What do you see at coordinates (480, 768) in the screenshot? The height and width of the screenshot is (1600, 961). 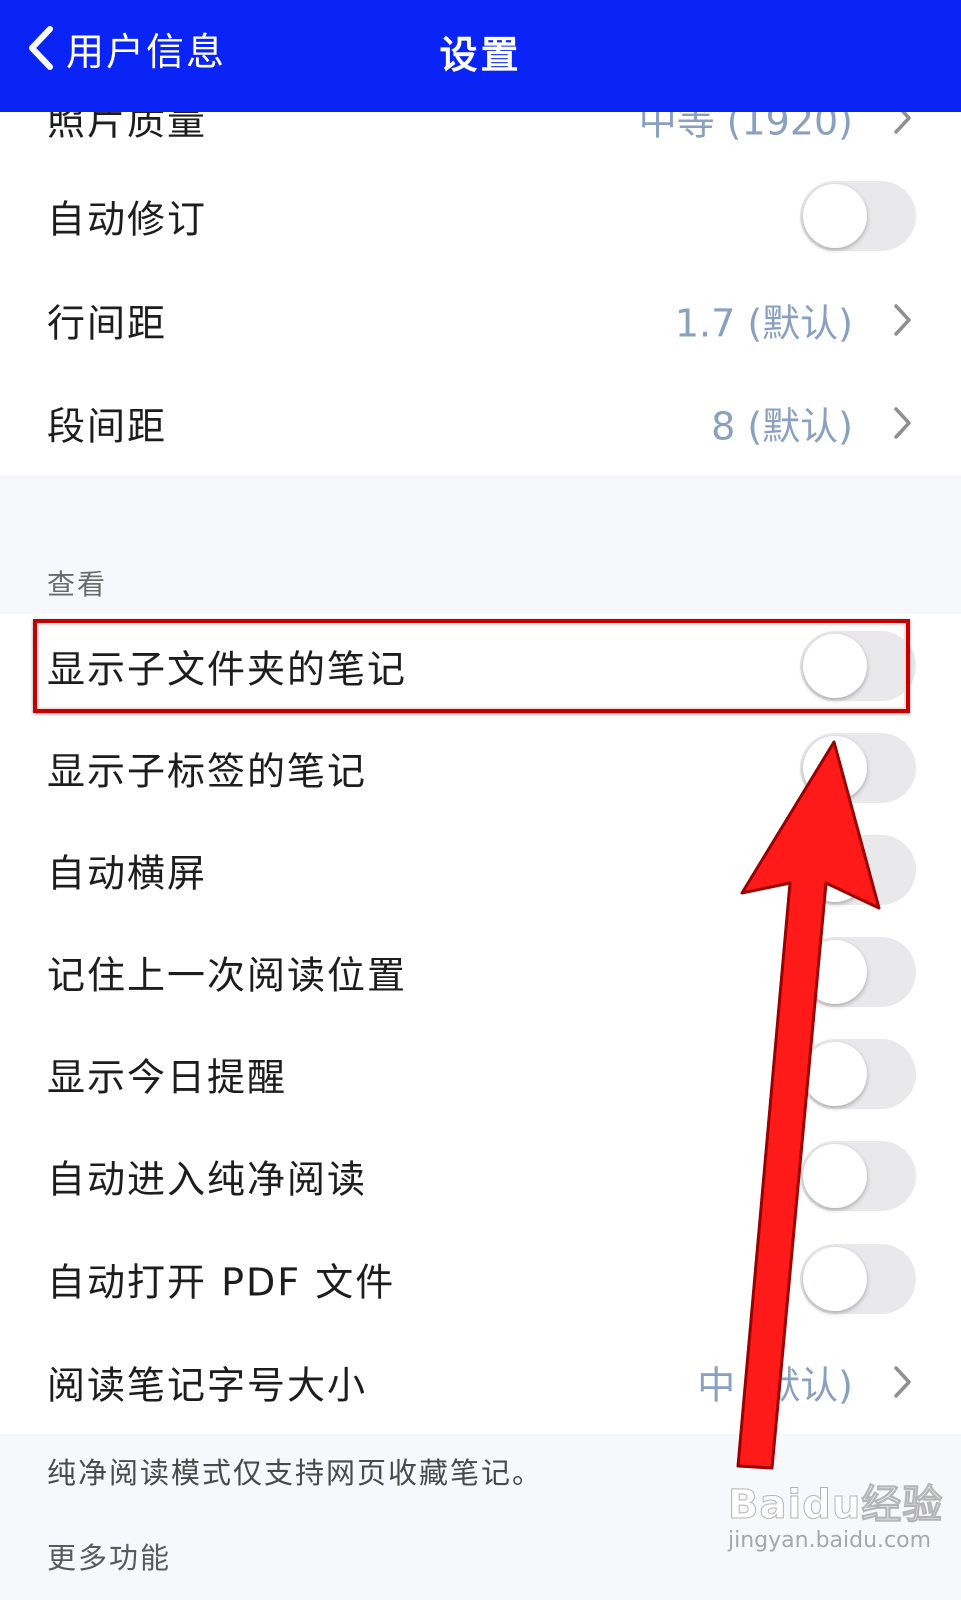 I see `settings-row-show-subtag-notes: 显示子标签的笔记` at bounding box center [480, 768].